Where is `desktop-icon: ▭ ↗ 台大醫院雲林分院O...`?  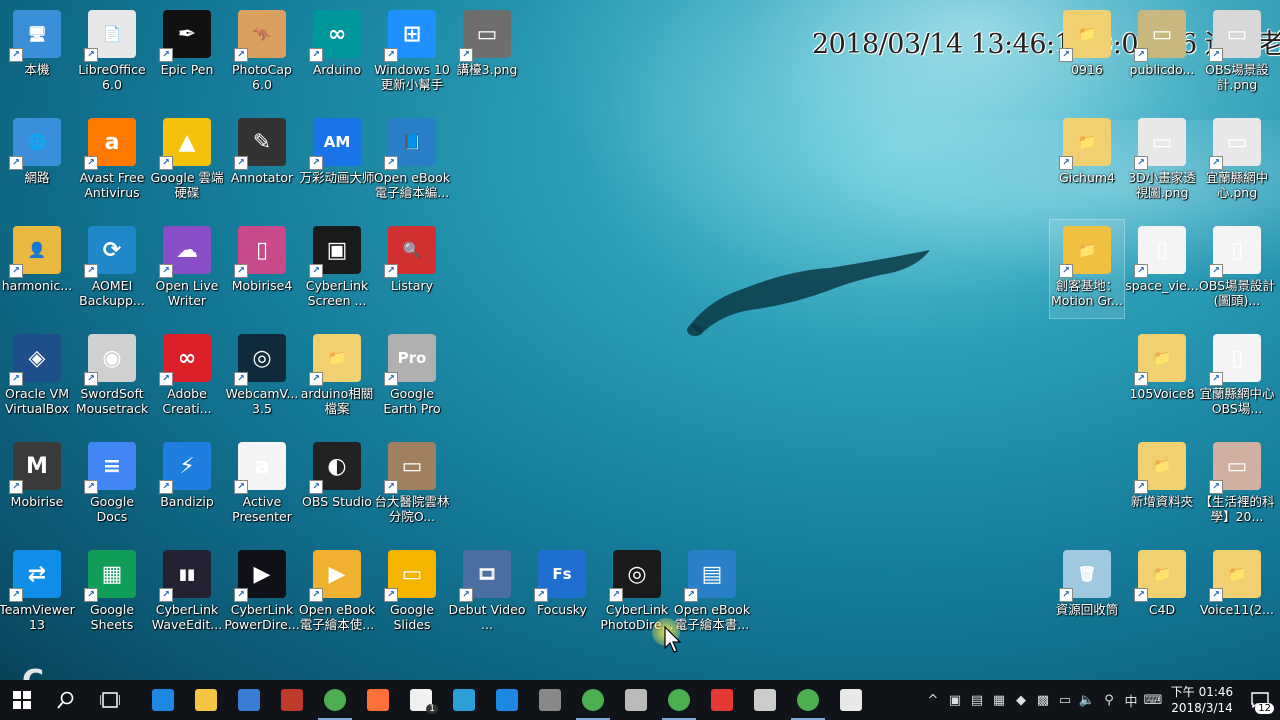 desktop-icon: ▭ ↗ 台大醫院雲林分院O... is located at coordinates (412, 485).